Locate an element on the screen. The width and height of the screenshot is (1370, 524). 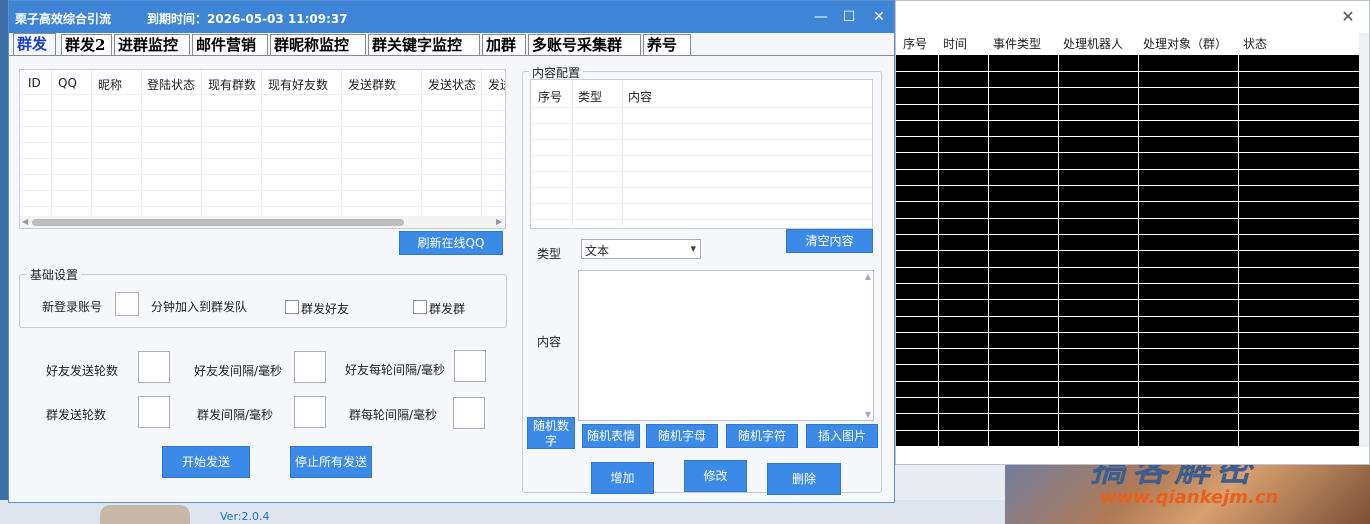
tab-account-nurture: 养号 is located at coordinates (667, 45).